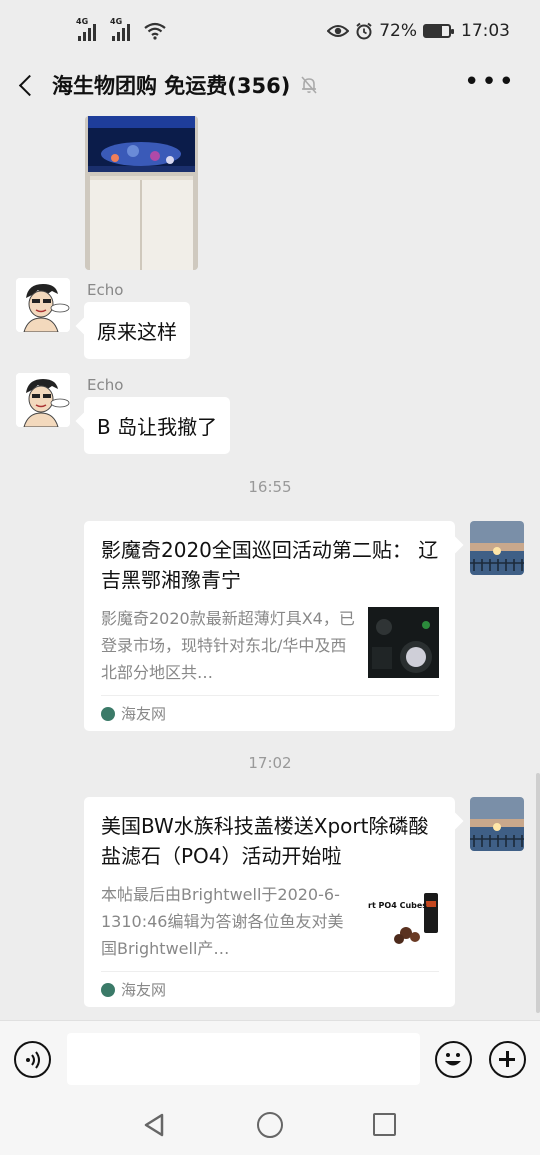 Image resolution: width=540 pixels, height=1155 pixels. I want to click on status-bar: 4G 4G 72% 17:03, so click(270, 31).